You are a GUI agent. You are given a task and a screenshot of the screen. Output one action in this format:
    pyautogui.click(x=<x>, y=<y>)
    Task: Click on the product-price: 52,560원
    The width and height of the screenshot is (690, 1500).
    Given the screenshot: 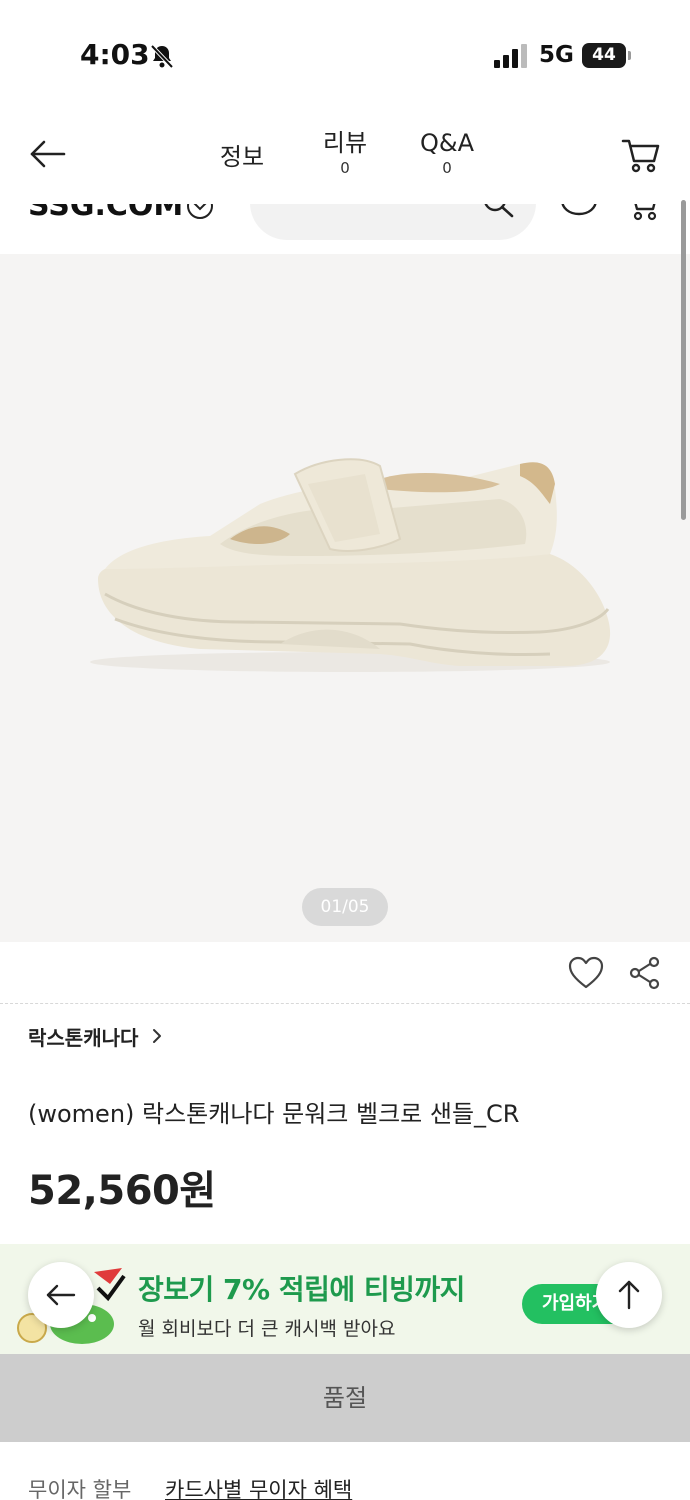 What is the action you would take?
    pyautogui.click(x=122, y=1191)
    